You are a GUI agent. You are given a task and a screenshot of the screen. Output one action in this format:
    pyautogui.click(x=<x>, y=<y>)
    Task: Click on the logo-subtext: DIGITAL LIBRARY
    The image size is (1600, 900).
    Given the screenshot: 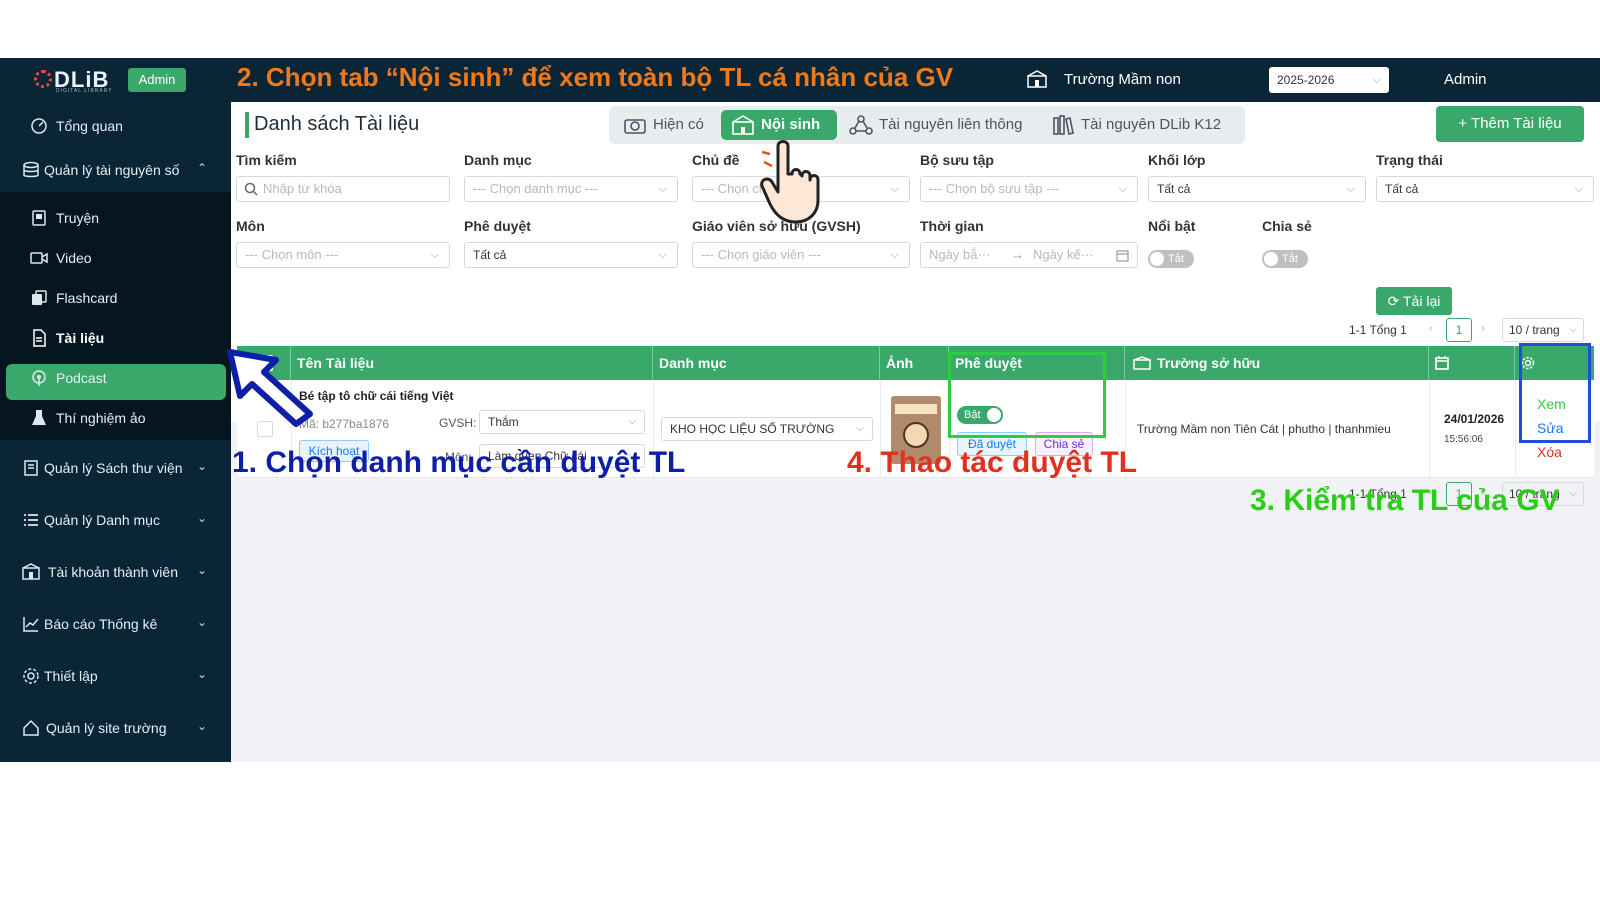 What is the action you would take?
    pyautogui.click(x=84, y=91)
    